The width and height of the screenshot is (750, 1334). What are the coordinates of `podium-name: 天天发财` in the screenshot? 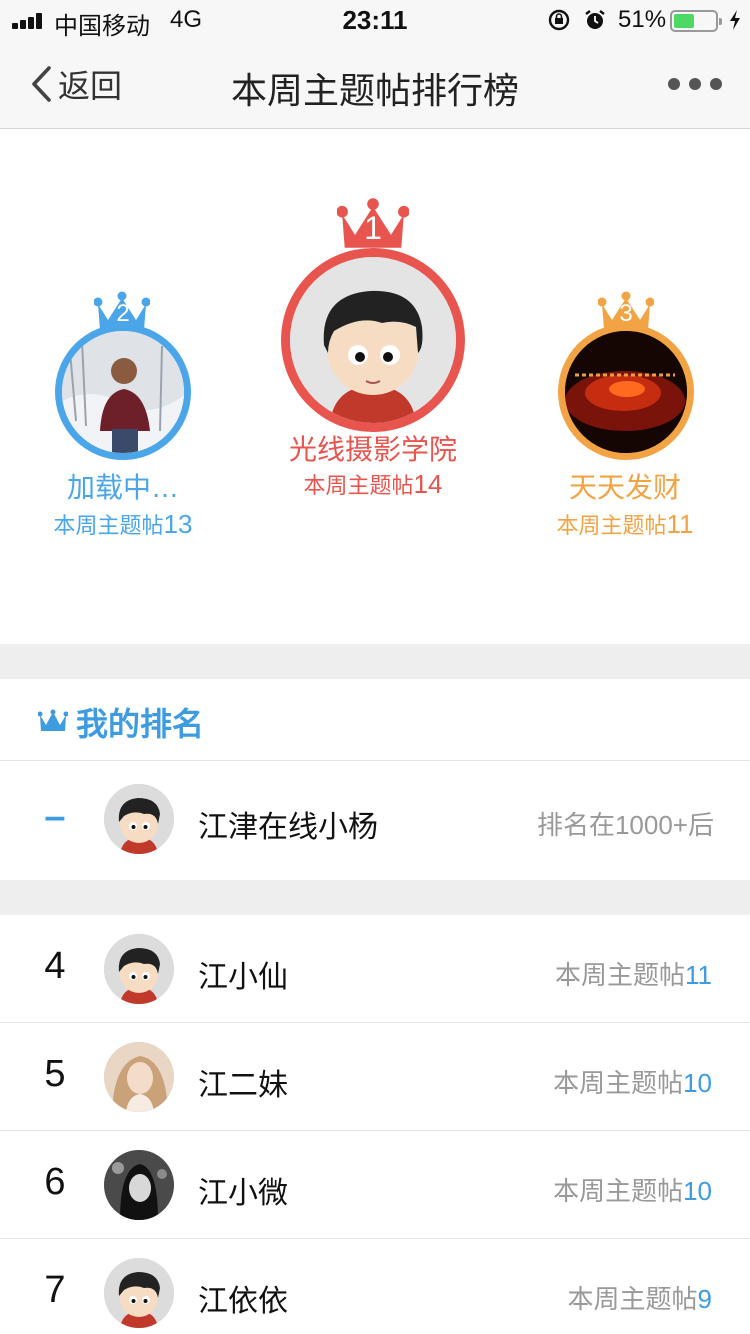 It's located at (624, 487).